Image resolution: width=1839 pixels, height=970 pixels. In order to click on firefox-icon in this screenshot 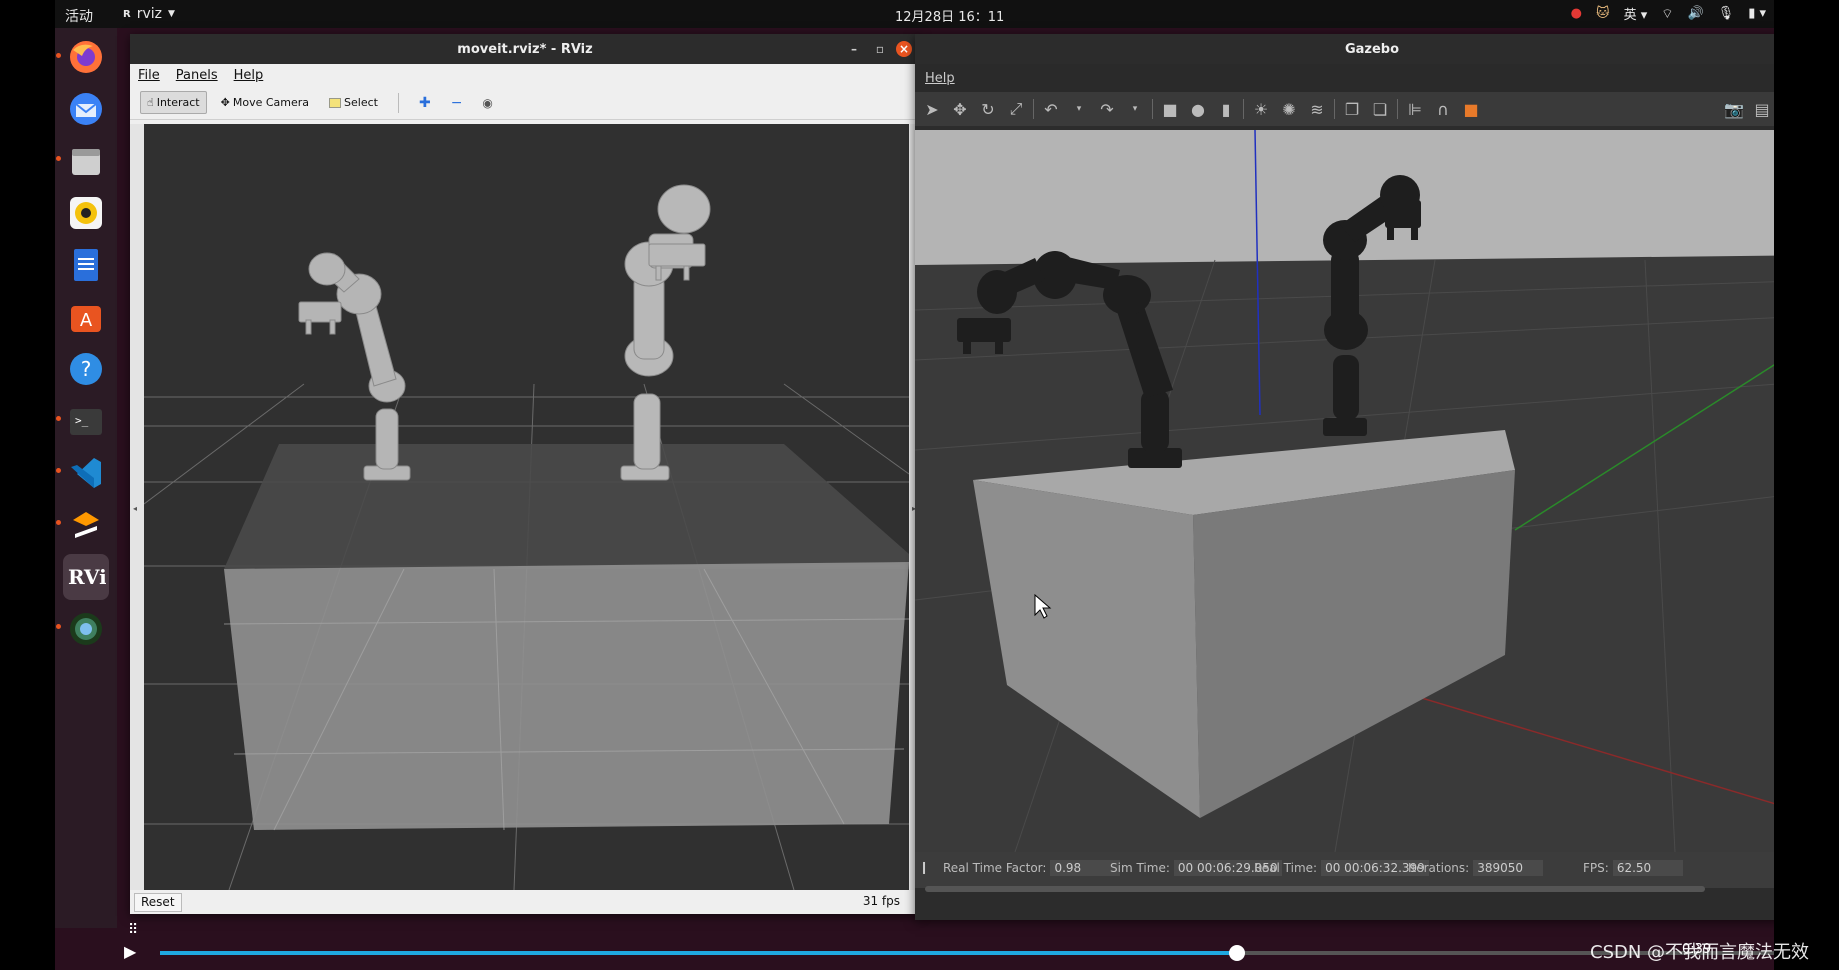, I will do `click(86, 57)`.